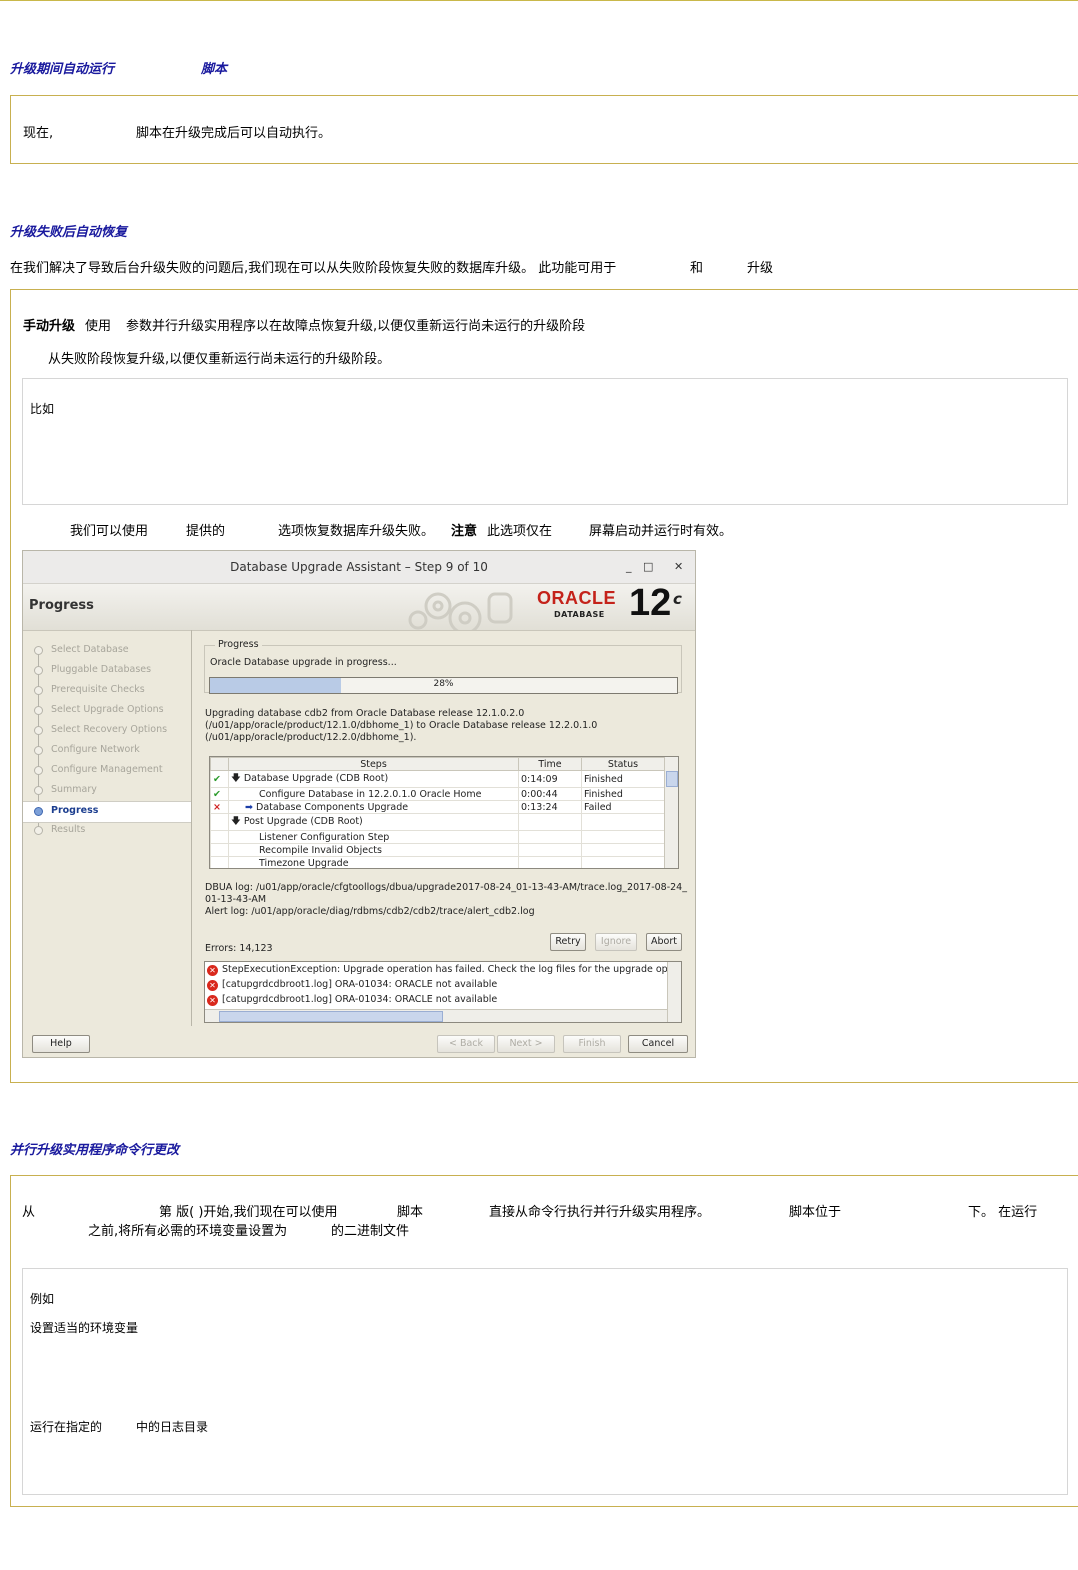  Describe the element at coordinates (249, 807) in the screenshot. I see `arrow-right-icon: ➡` at that location.